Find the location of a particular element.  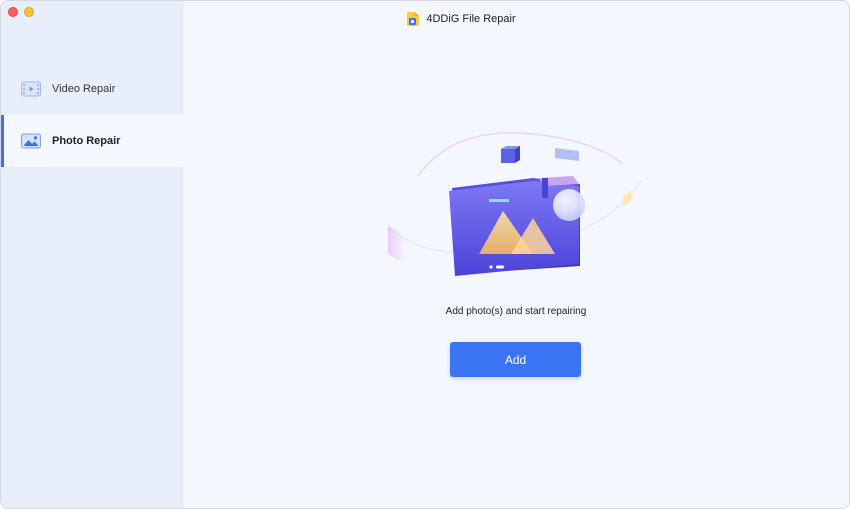

photo-icon is located at coordinates (31, 141).